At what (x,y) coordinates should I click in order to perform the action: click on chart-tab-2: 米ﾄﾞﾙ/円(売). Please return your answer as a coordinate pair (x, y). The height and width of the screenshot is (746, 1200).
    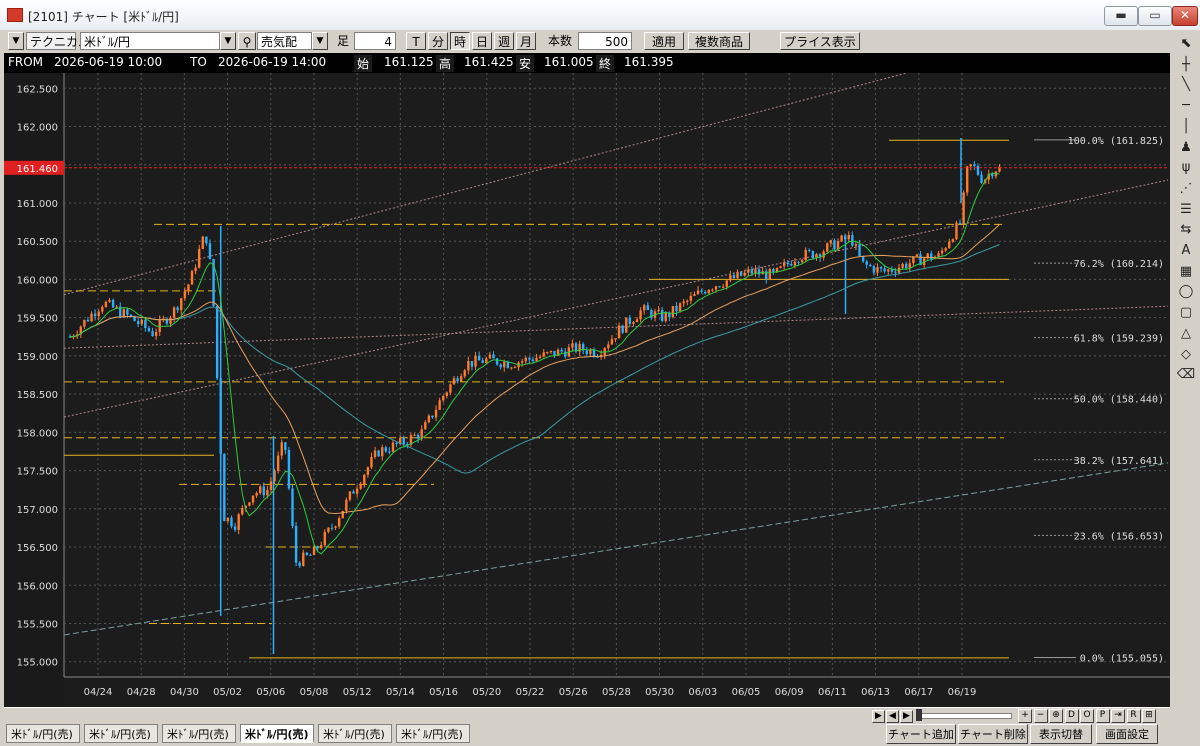
    Looking at the image, I should click on (121, 733).